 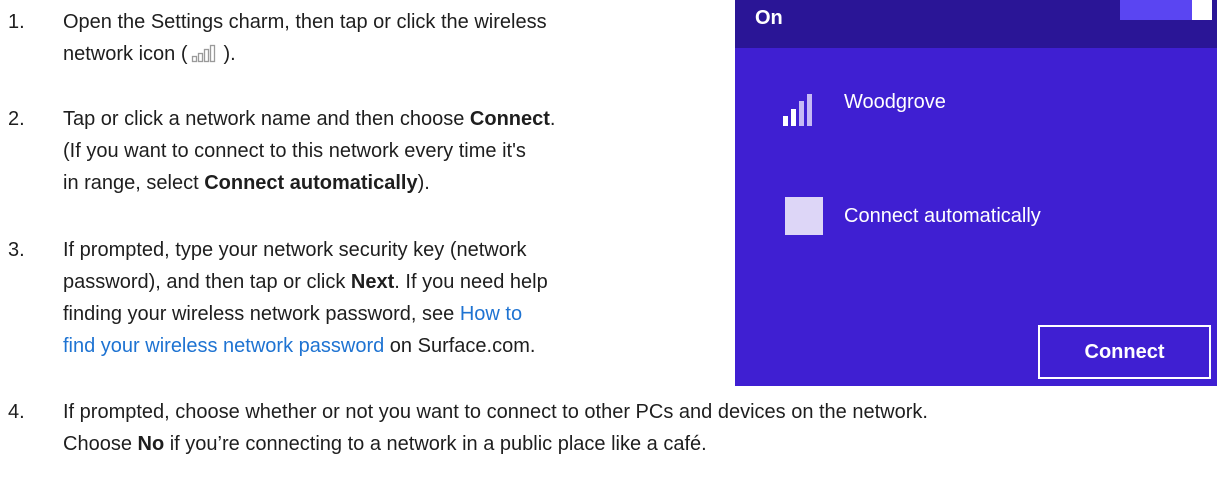 What do you see at coordinates (769, 18) in the screenshot?
I see `wifi-toggle-label: On` at bounding box center [769, 18].